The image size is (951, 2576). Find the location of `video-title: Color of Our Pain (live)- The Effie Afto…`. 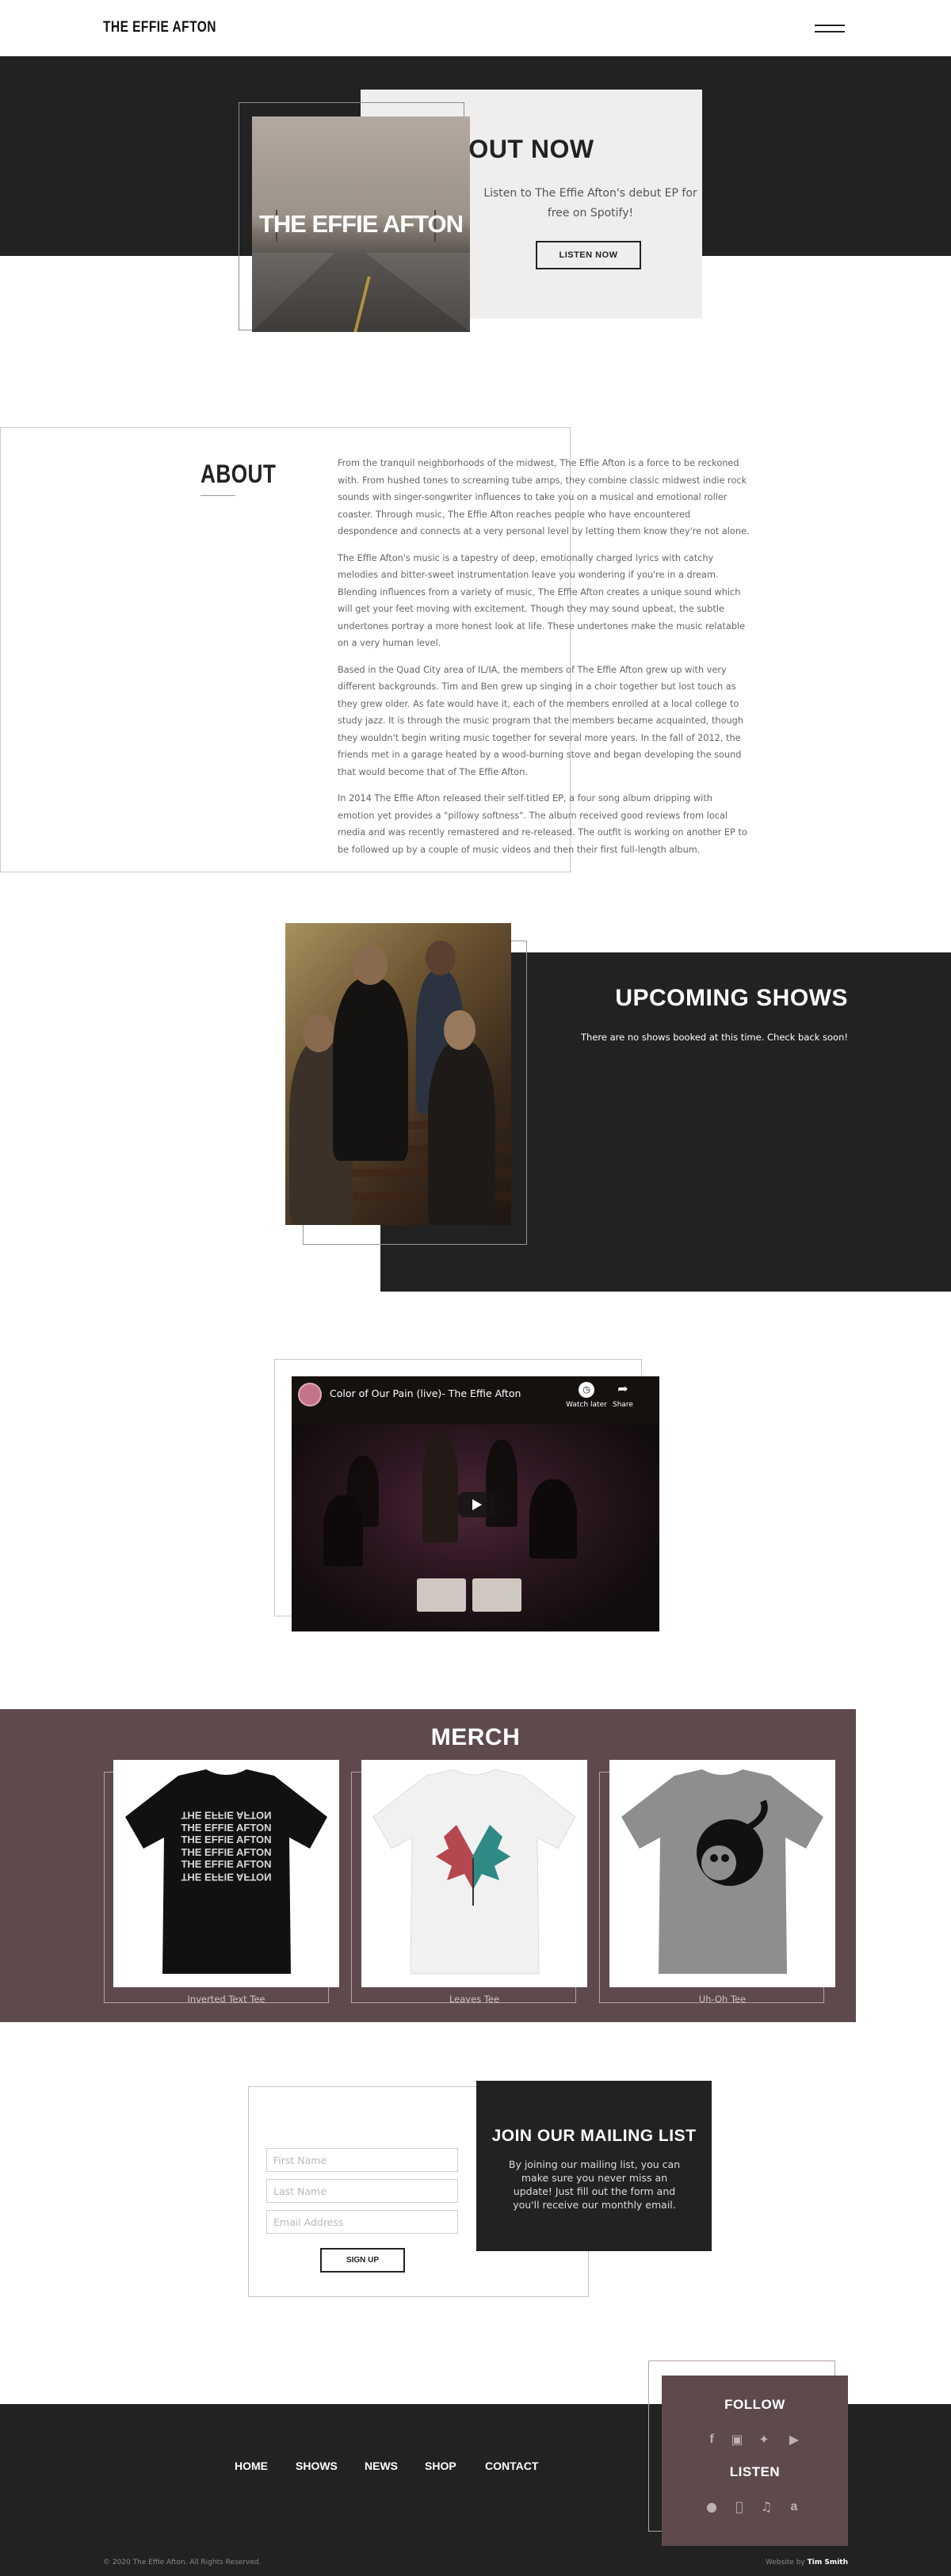

video-title: Color of Our Pain (live)- The Effie Afto… is located at coordinates (425, 1393).